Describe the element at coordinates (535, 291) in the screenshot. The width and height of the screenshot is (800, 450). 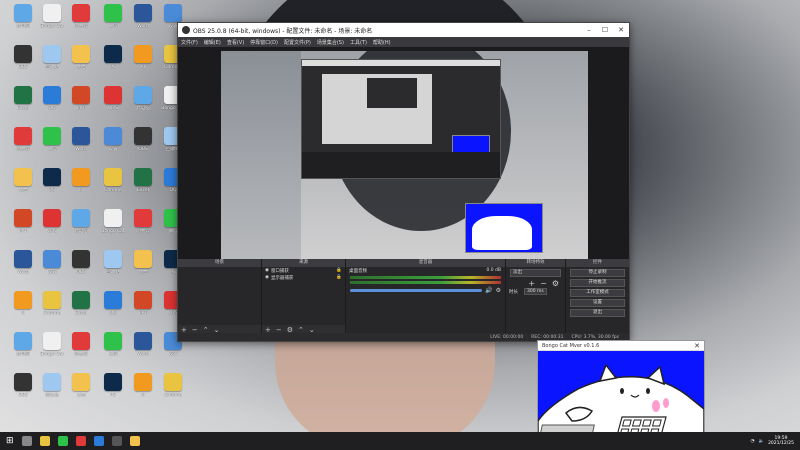
I see `duration-input: 300 ms` at that location.